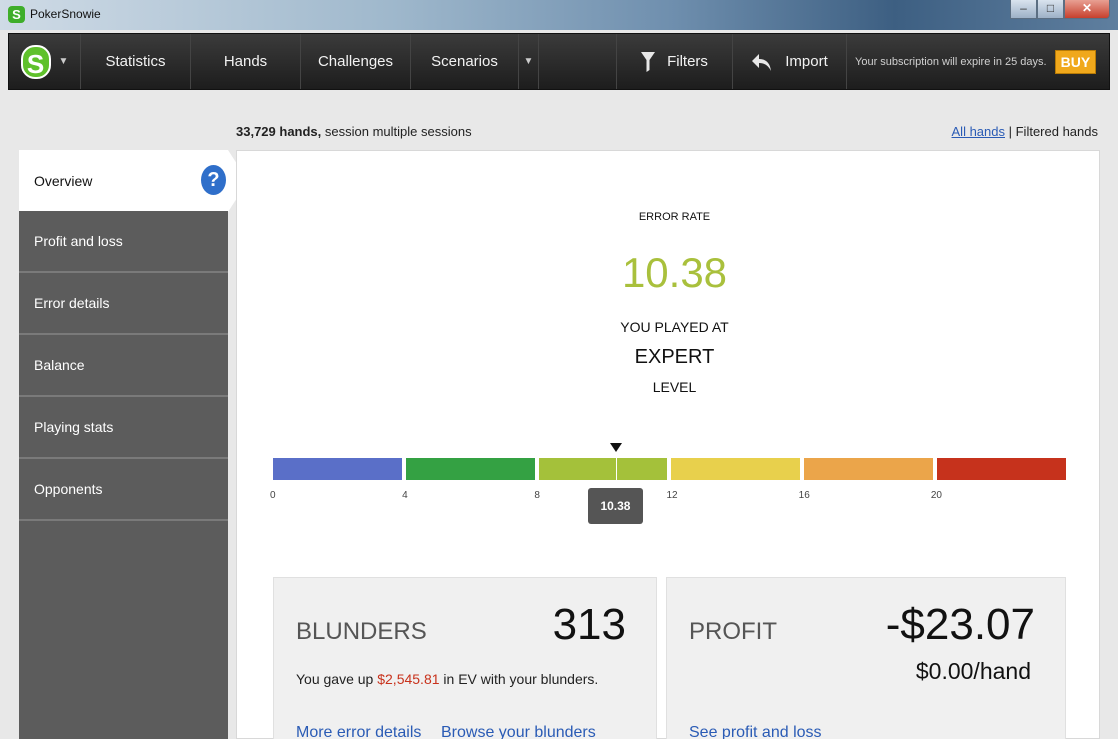  I want to click on nav-challenges: Challenges, so click(356, 61).